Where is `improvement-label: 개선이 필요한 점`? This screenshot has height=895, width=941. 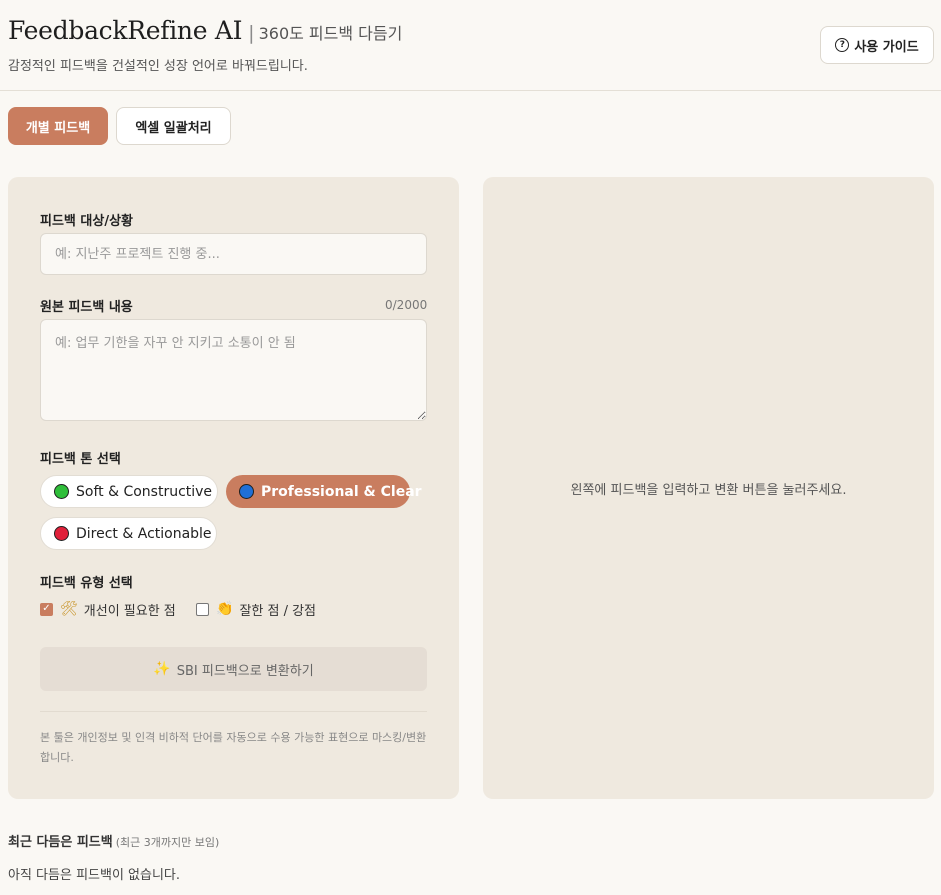
improvement-label: 개선이 필요한 점 is located at coordinates (129, 611).